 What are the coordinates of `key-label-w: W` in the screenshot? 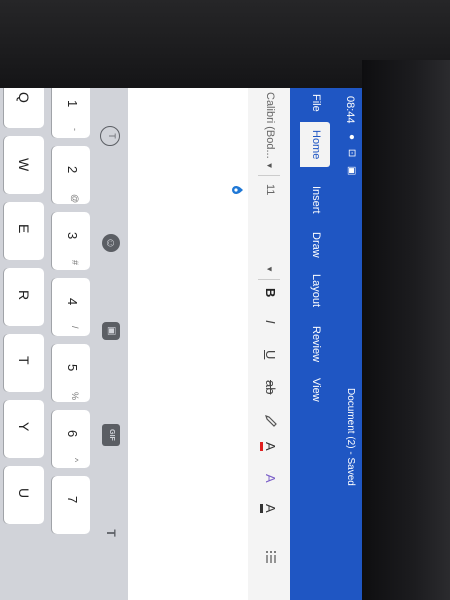 It's located at (24, 165).